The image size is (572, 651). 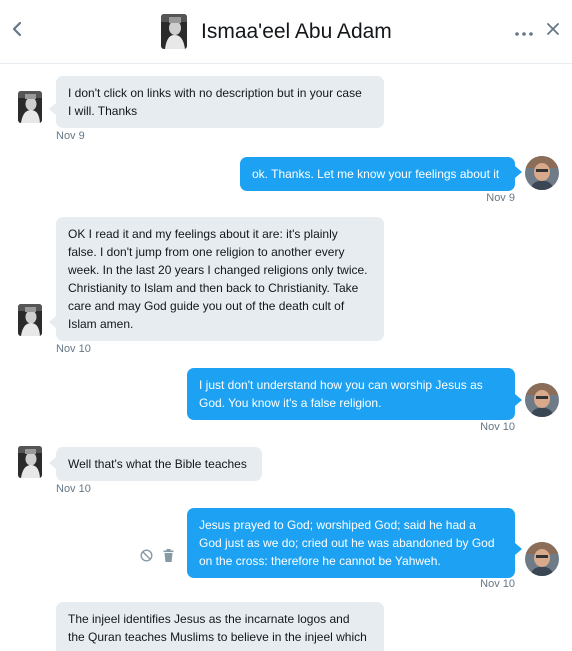 I want to click on close-button, so click(x=553, y=31).